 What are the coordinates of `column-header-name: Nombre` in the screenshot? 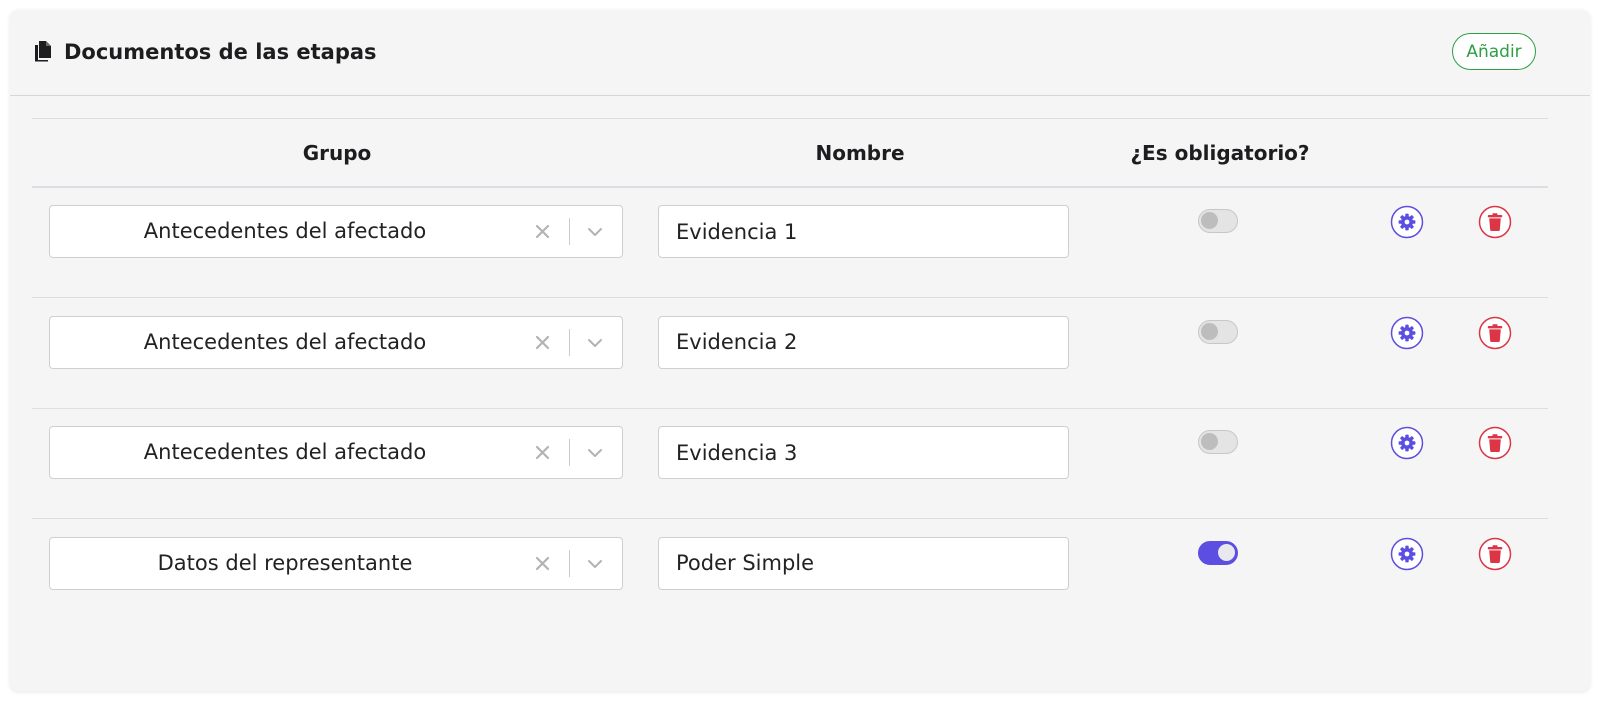 It's located at (860, 153).